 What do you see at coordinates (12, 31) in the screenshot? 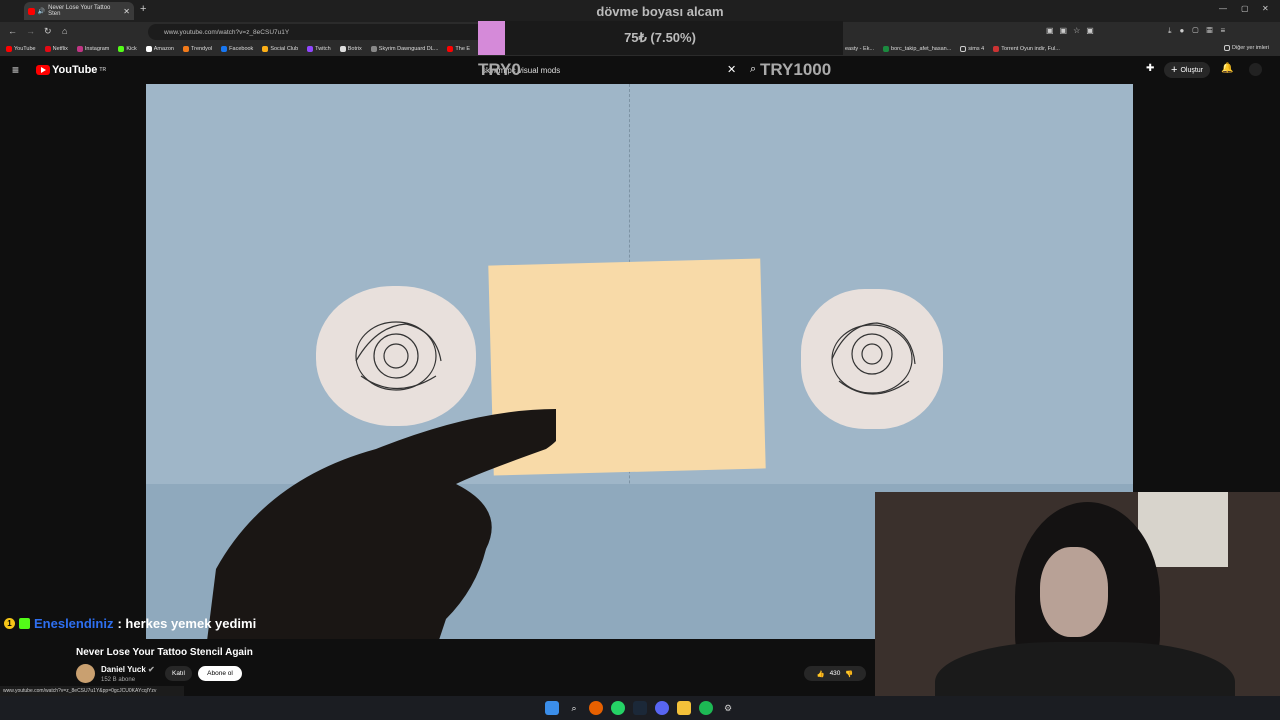
I see `back-icon: ←` at bounding box center [12, 31].